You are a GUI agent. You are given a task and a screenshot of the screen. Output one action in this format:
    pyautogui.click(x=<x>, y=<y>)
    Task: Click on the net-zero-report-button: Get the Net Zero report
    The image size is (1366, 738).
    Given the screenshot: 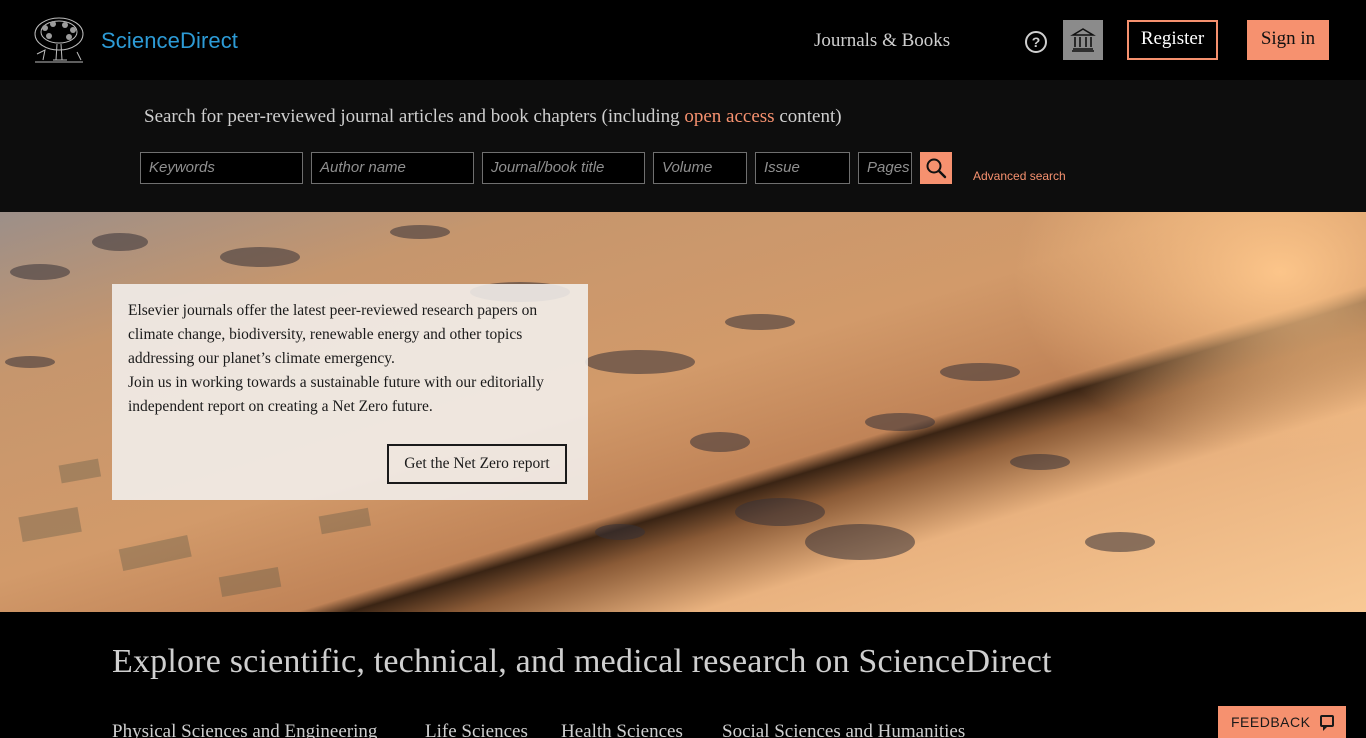 What is the action you would take?
    pyautogui.click(x=477, y=464)
    